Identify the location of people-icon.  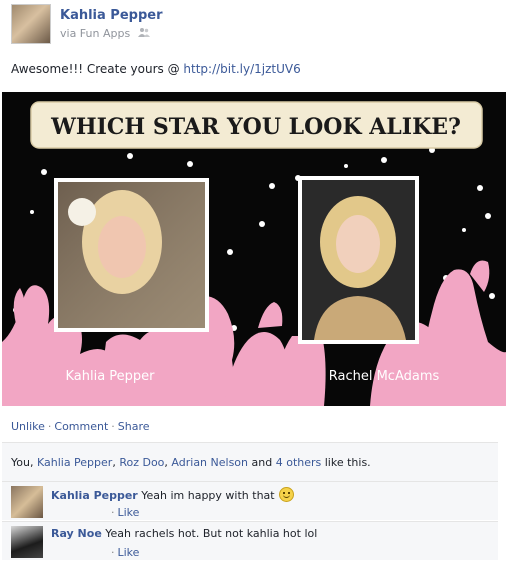
(143, 33).